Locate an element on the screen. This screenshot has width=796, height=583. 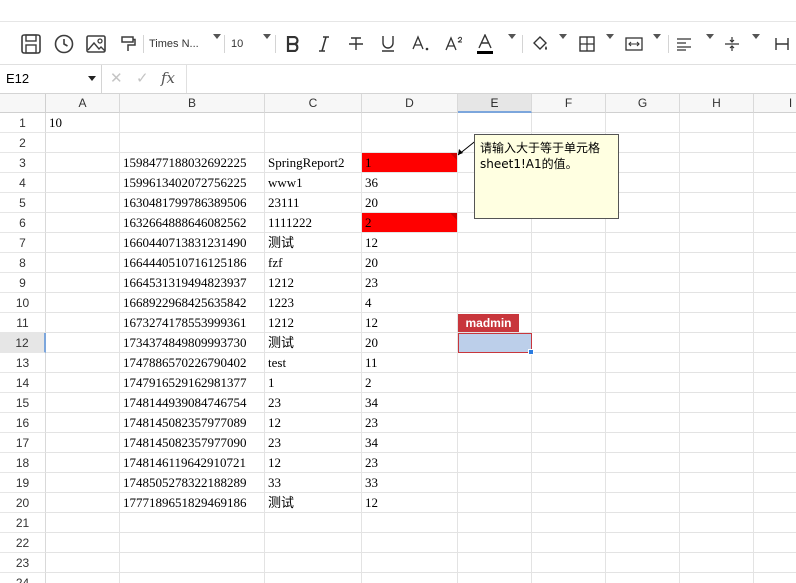
cell-d23 is located at coordinates (410, 563).